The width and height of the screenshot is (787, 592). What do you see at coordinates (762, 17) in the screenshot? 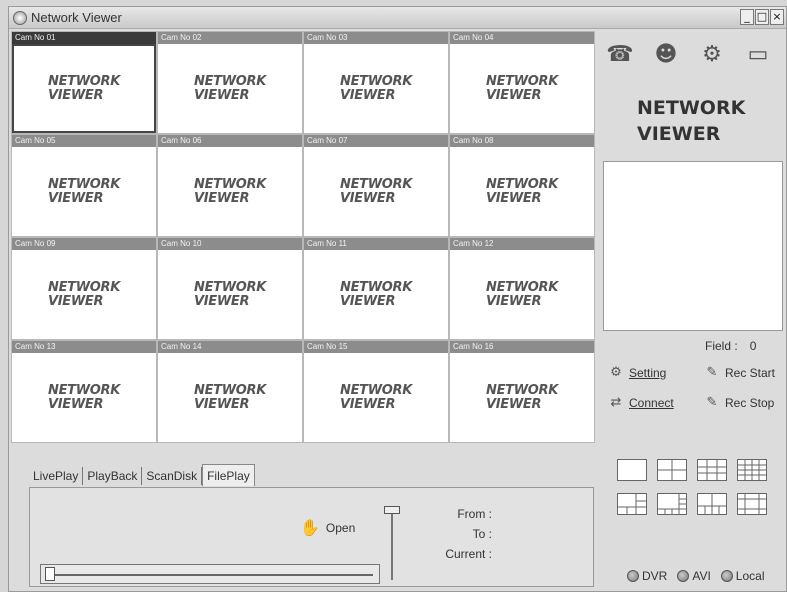
I see `maximize-button: □` at bounding box center [762, 17].